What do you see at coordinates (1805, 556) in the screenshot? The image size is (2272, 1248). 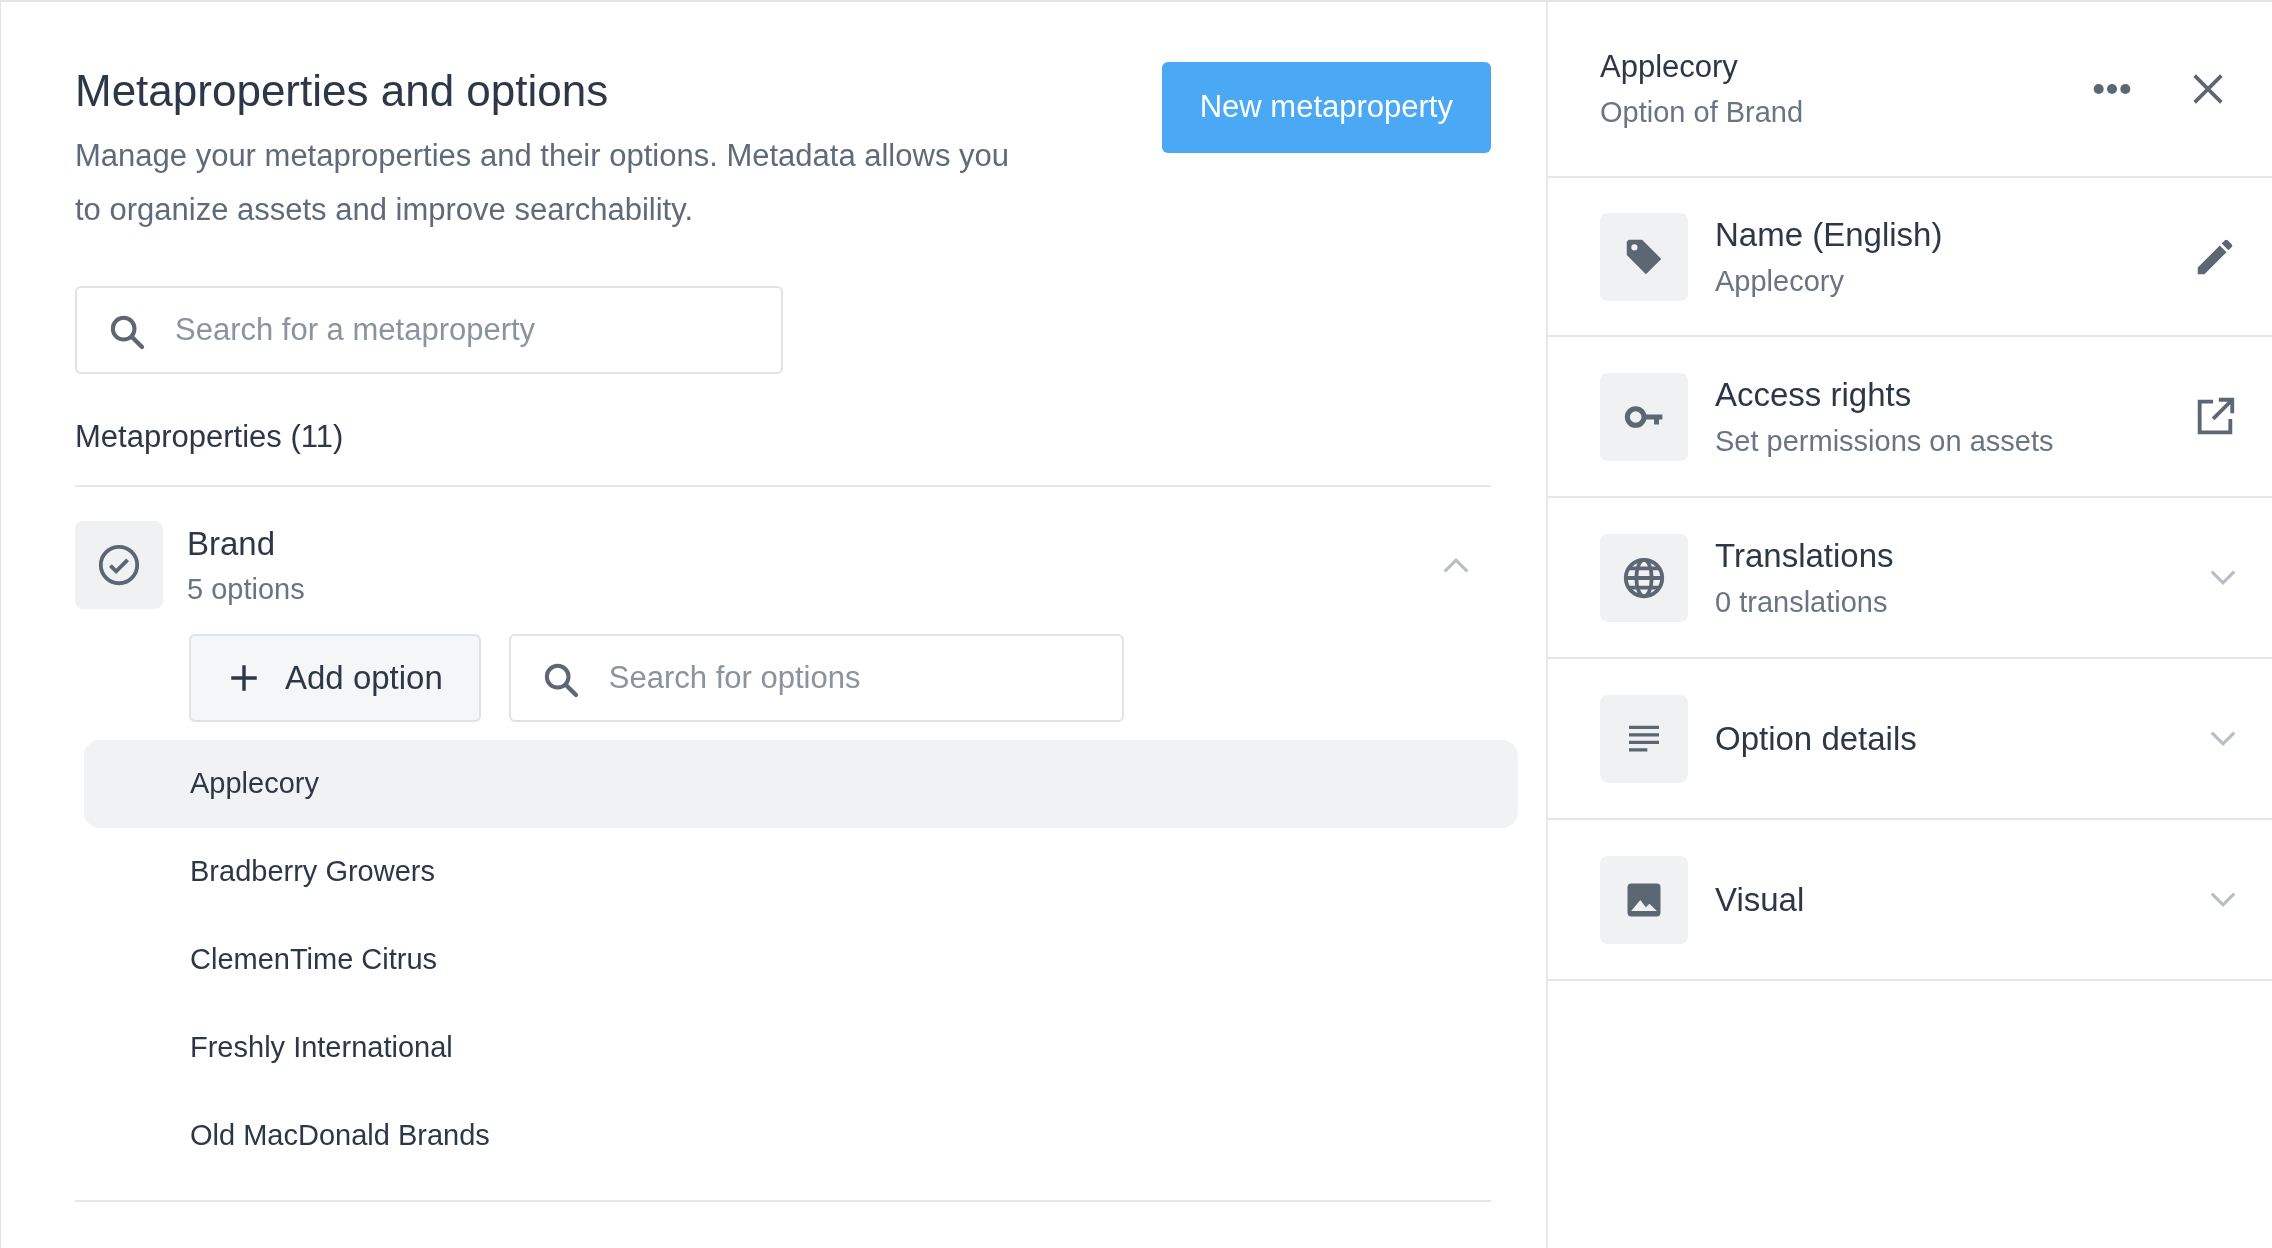 I see `section-title: Translations` at bounding box center [1805, 556].